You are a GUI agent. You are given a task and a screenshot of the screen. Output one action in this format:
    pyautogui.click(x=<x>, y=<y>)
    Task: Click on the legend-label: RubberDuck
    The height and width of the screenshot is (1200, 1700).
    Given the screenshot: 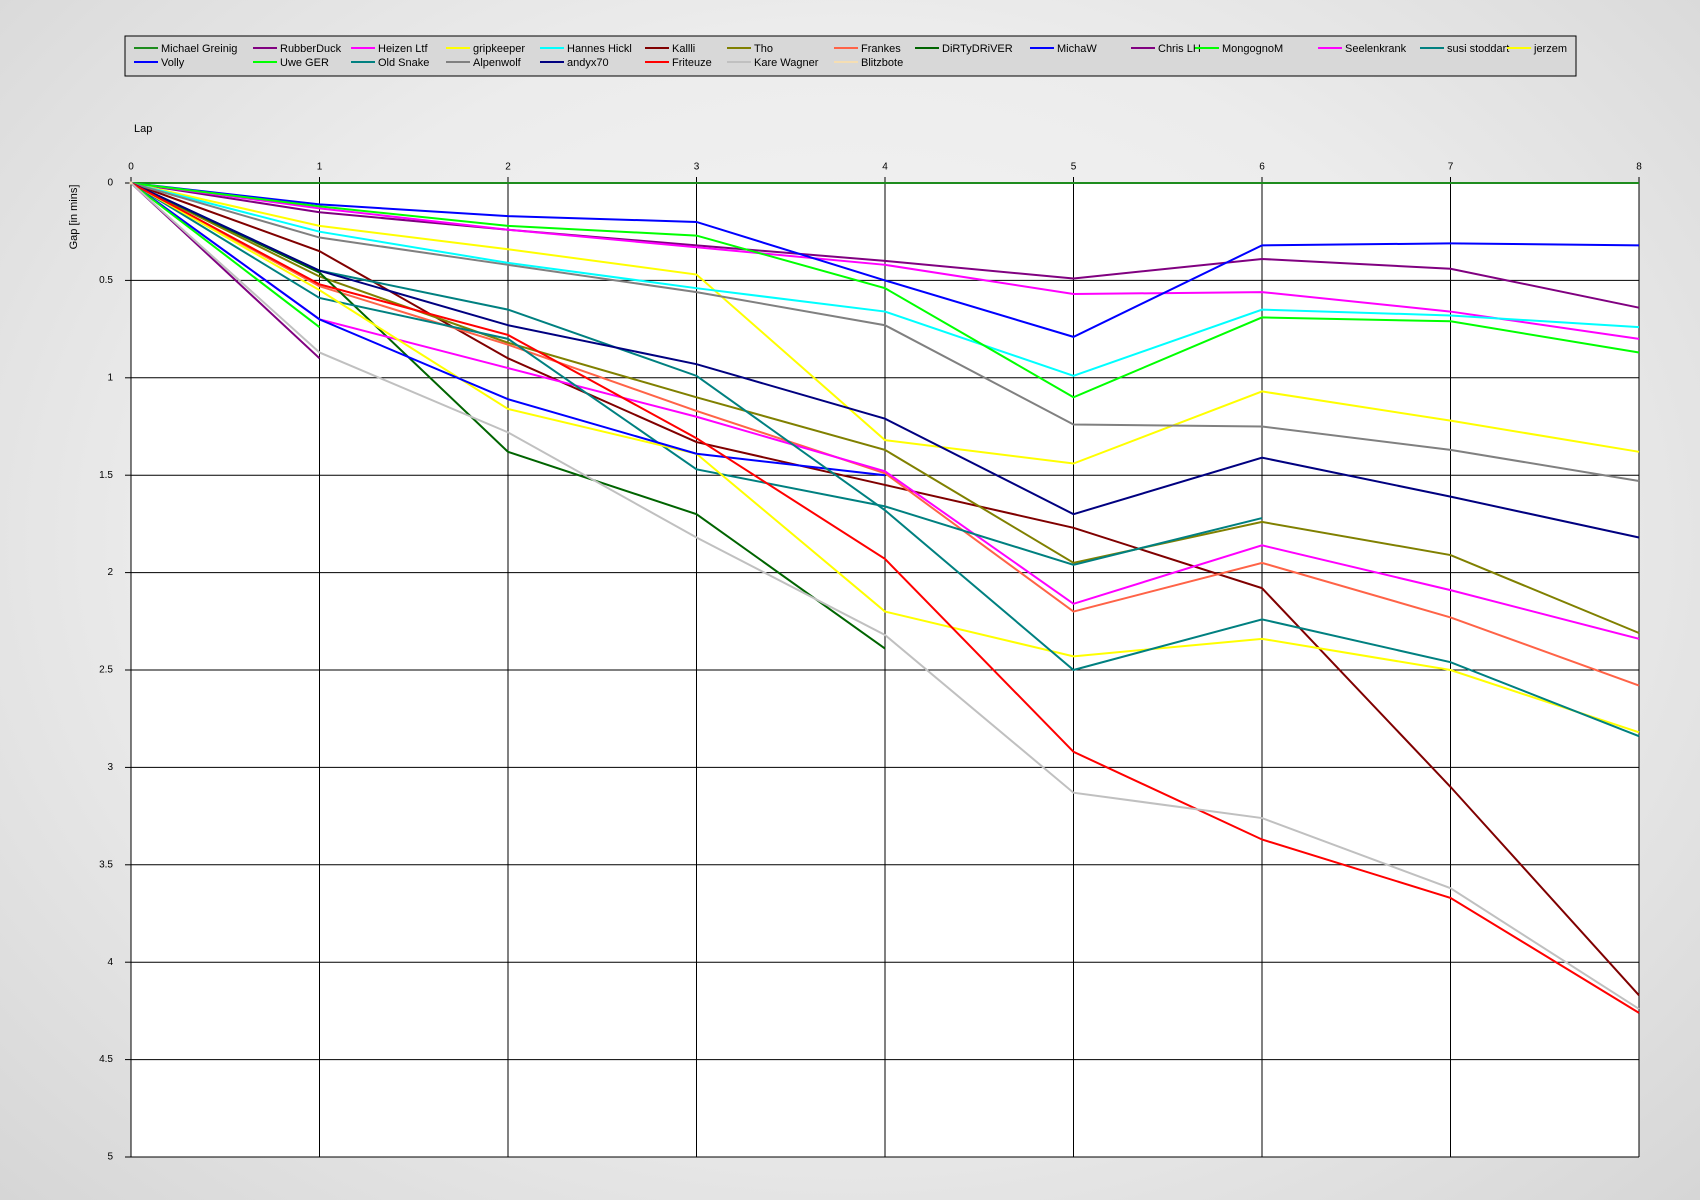 What is the action you would take?
    pyautogui.click(x=311, y=49)
    